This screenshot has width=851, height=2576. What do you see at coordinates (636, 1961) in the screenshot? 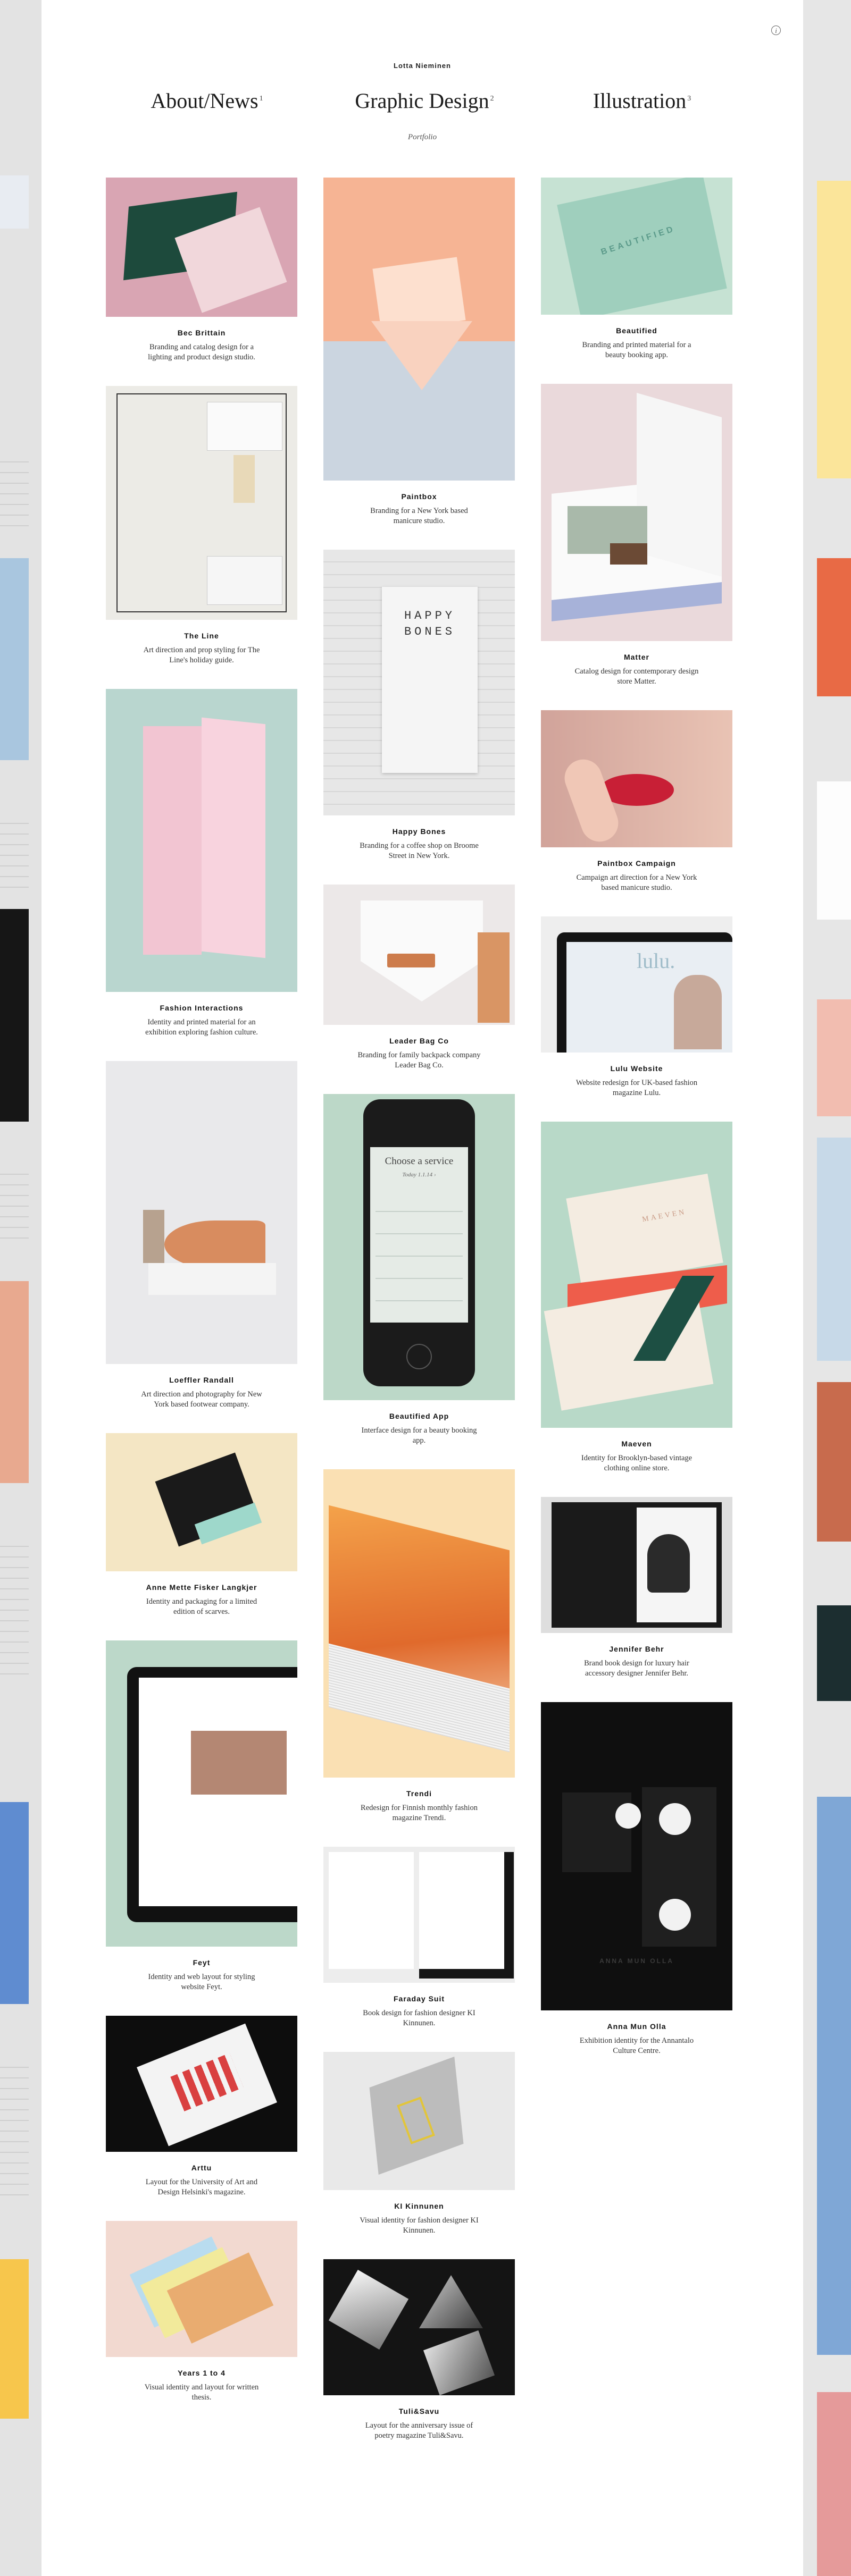
I see `project-wordmark: ANNA MUN OLLA` at bounding box center [636, 1961].